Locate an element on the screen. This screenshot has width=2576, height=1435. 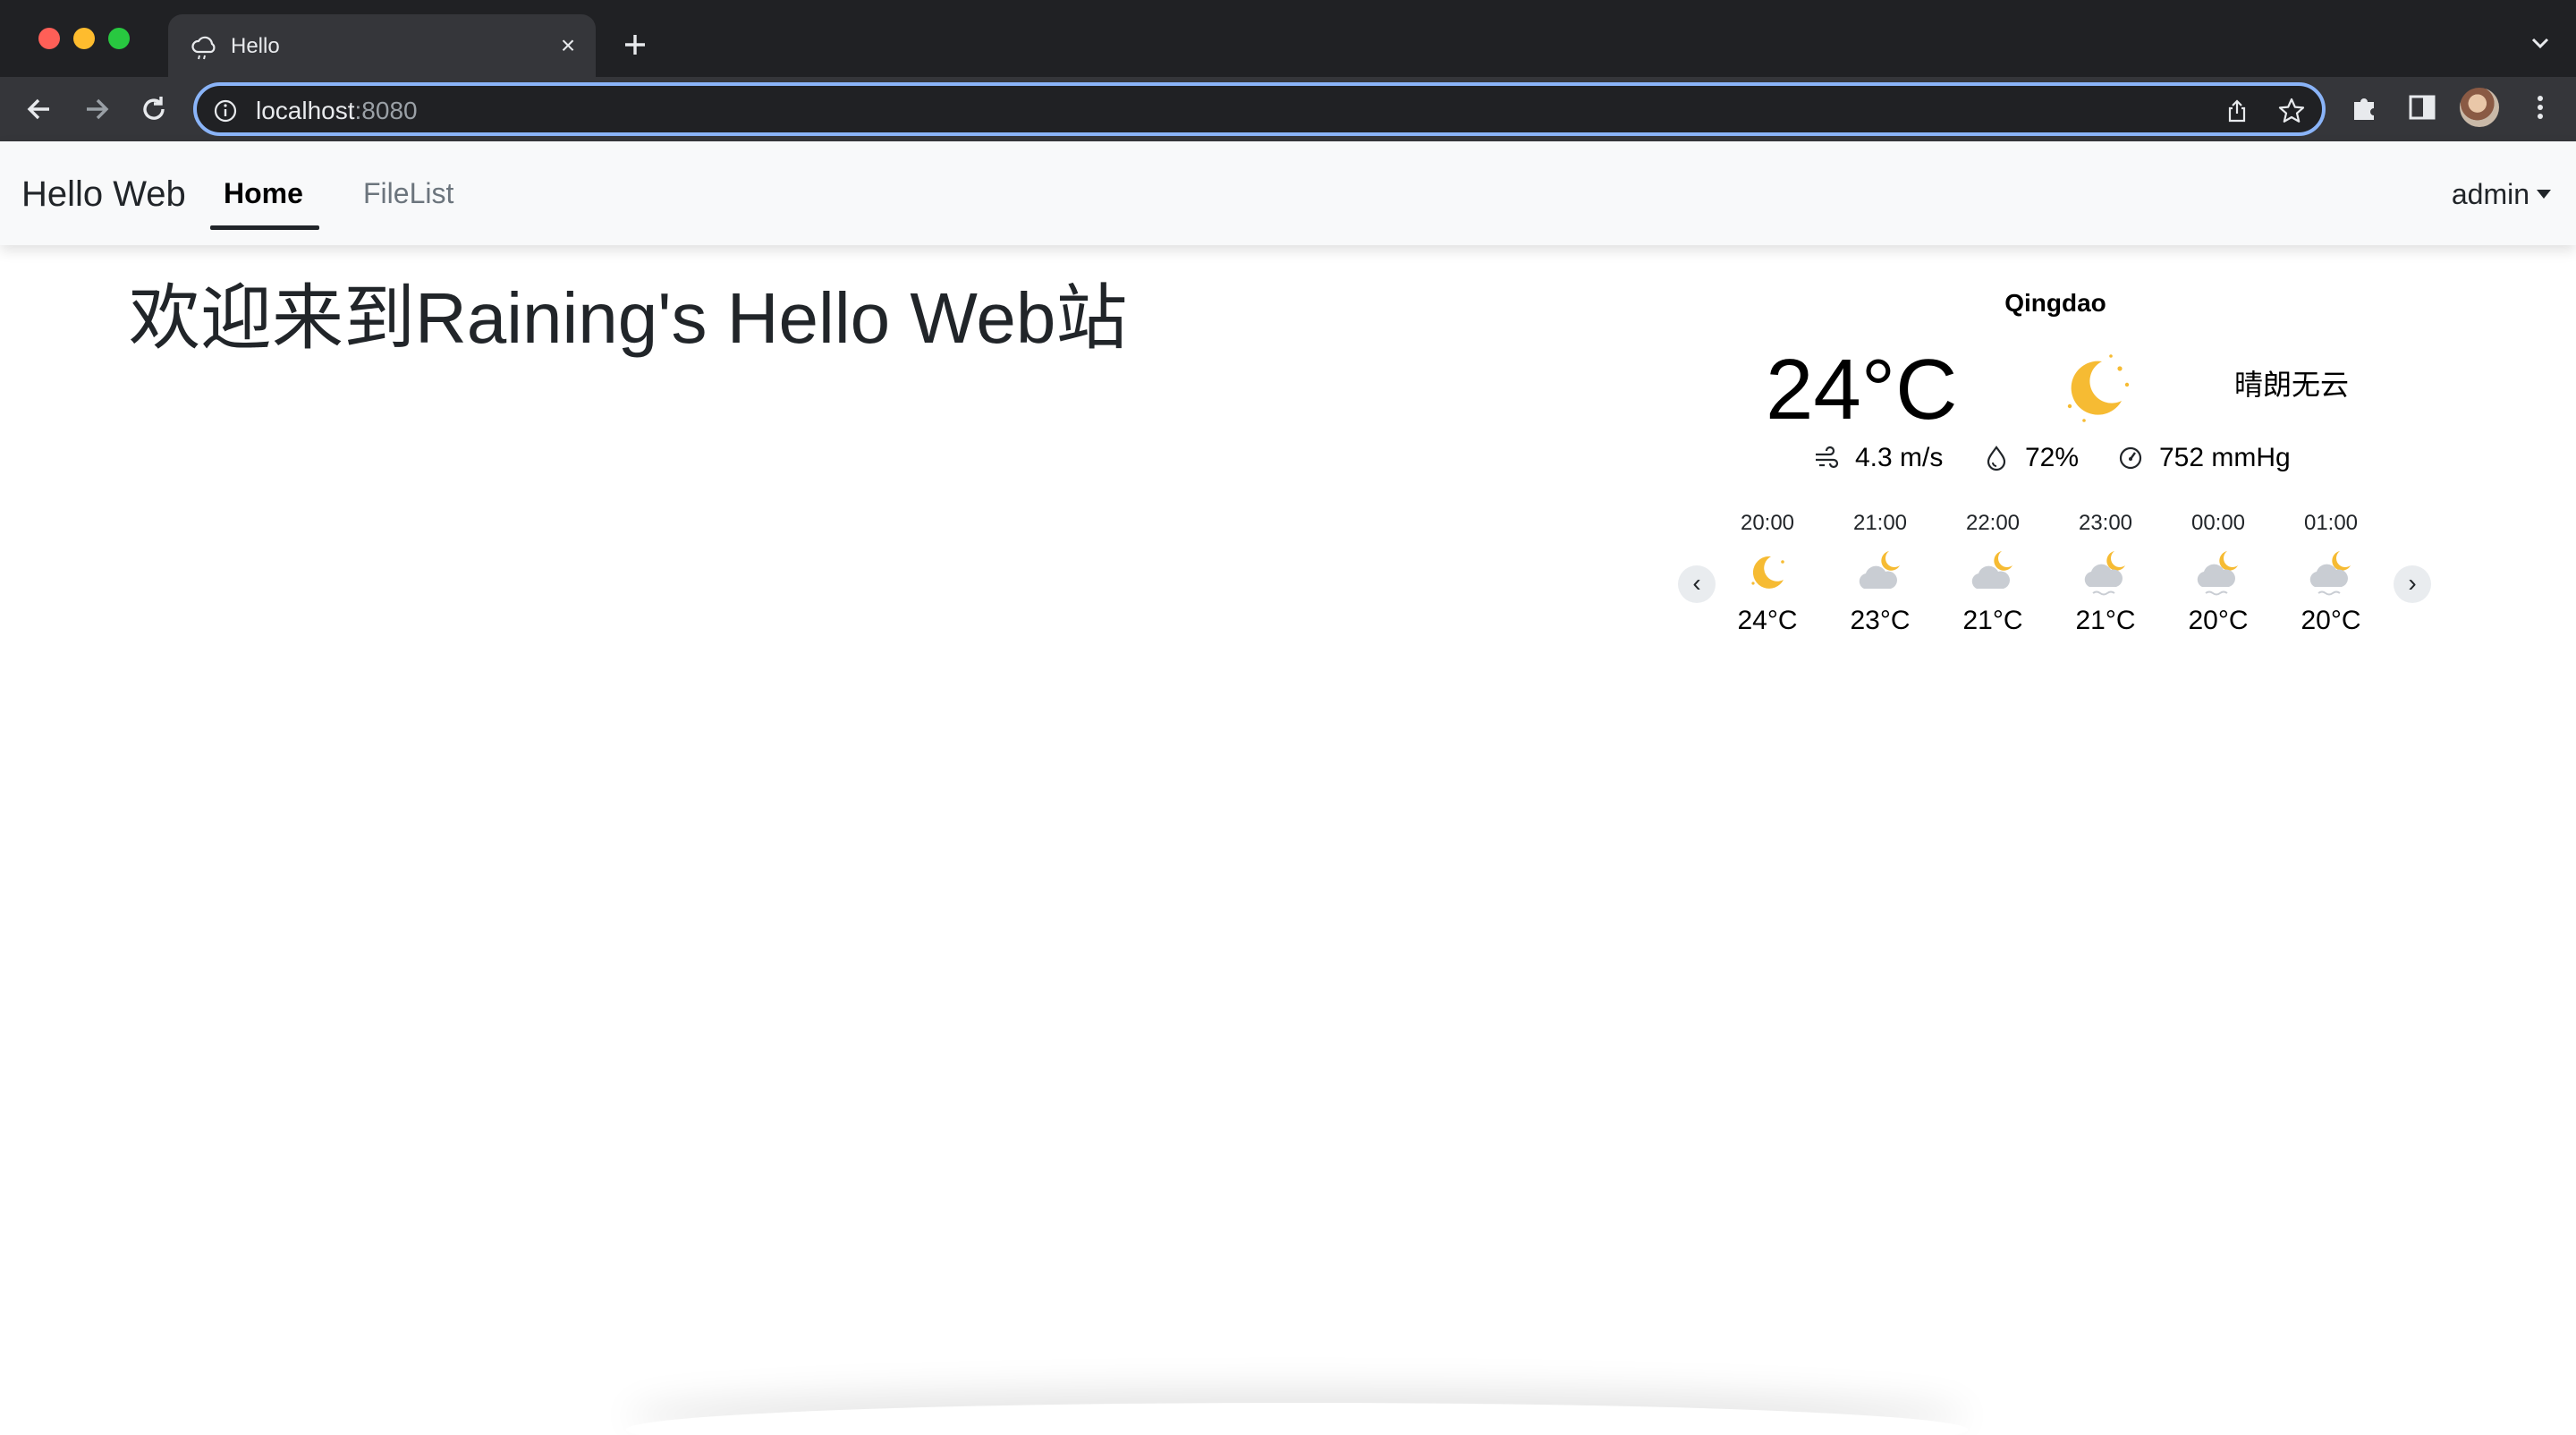
forecast-time: 20:00 is located at coordinates (1767, 523).